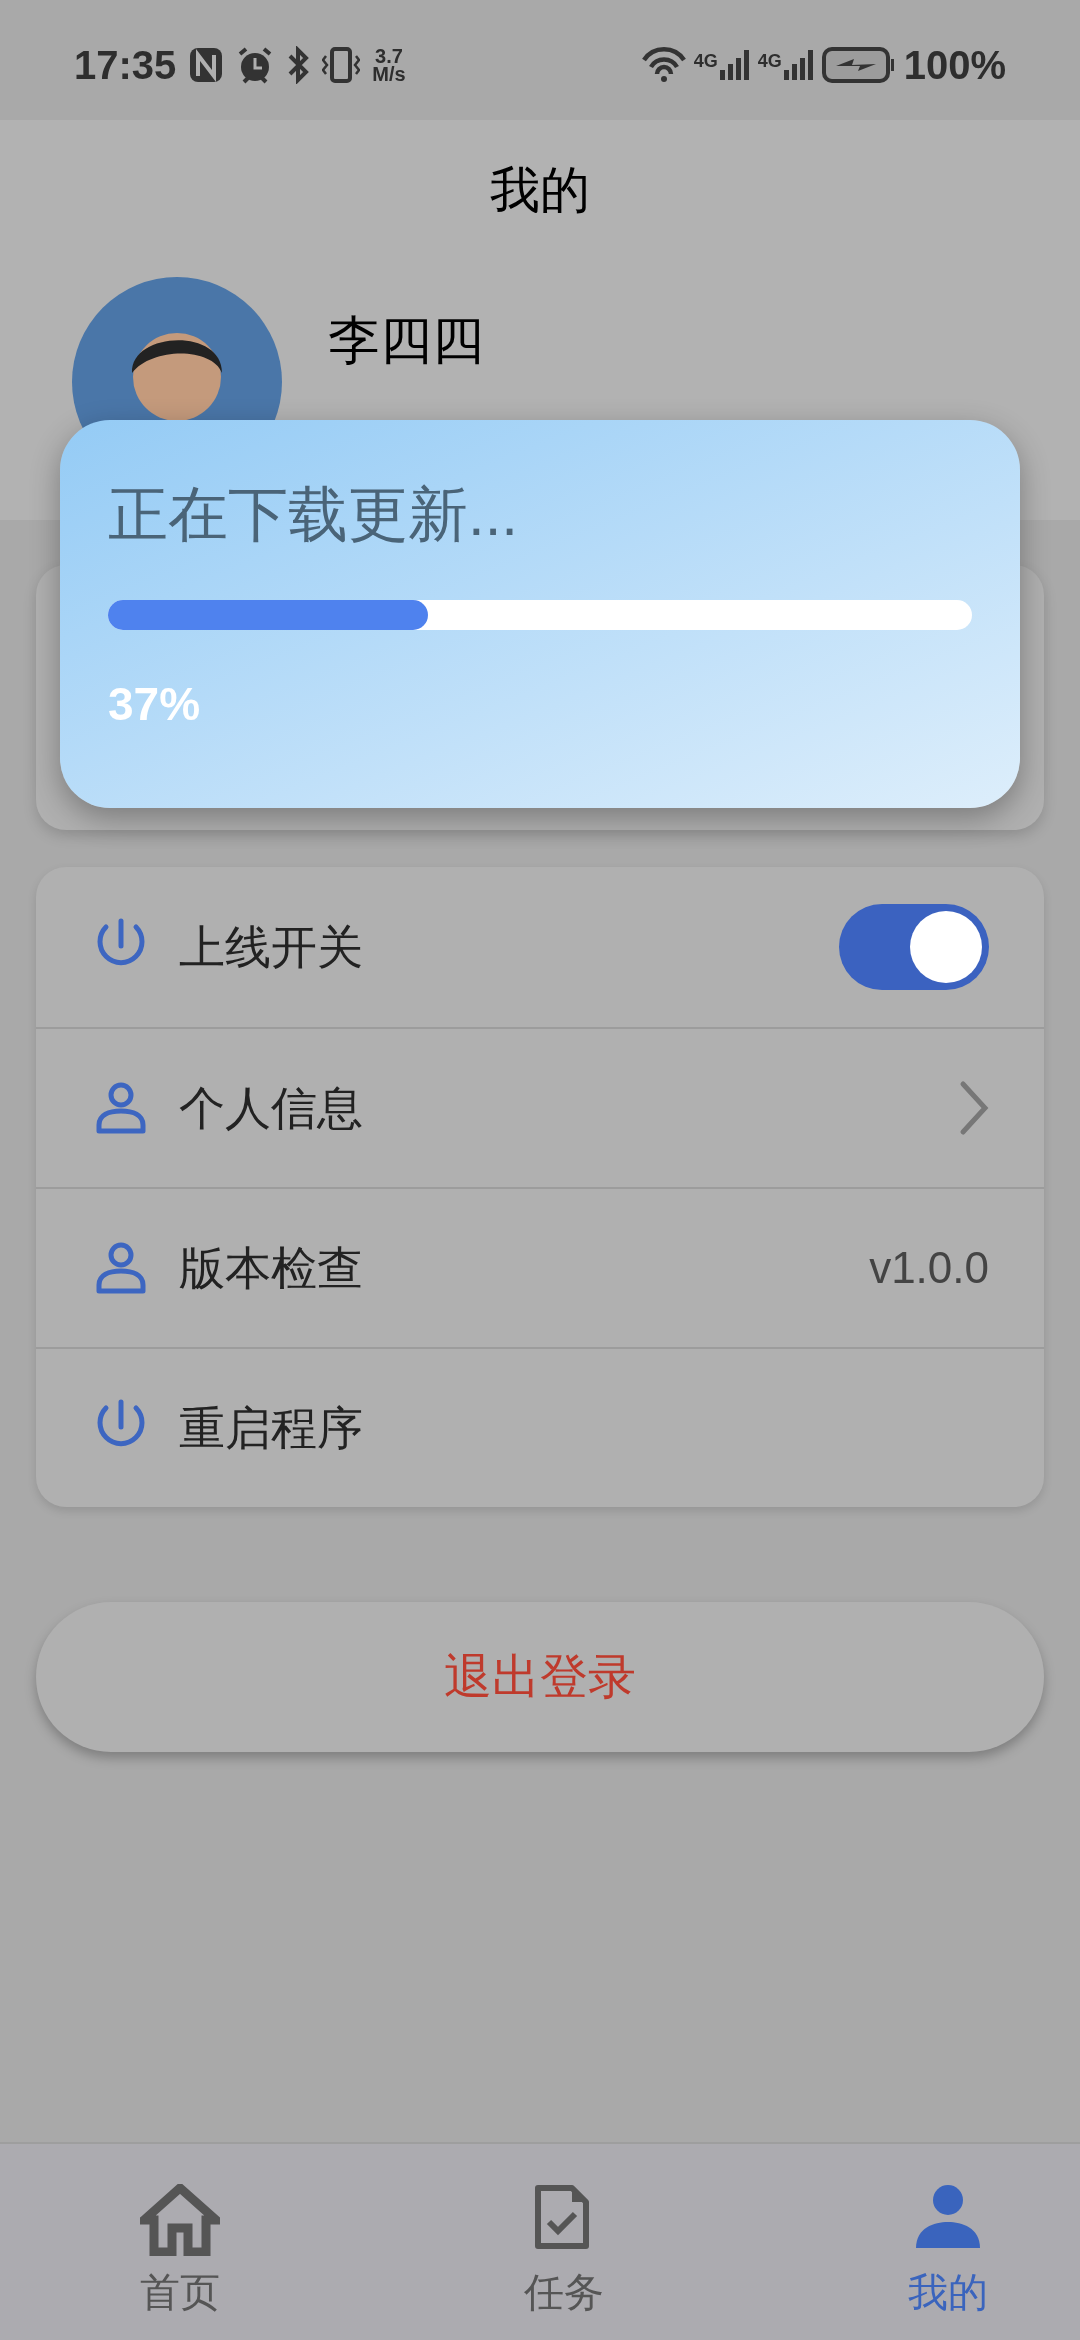 This screenshot has height=2340, width=1080. I want to click on home-icon, so click(180, 2220).